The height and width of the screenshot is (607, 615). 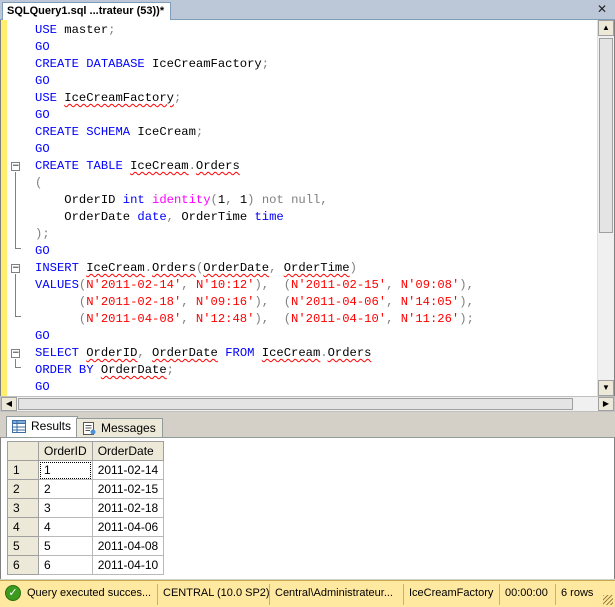 What do you see at coordinates (23, 451) in the screenshot?
I see `grid-corner` at bounding box center [23, 451].